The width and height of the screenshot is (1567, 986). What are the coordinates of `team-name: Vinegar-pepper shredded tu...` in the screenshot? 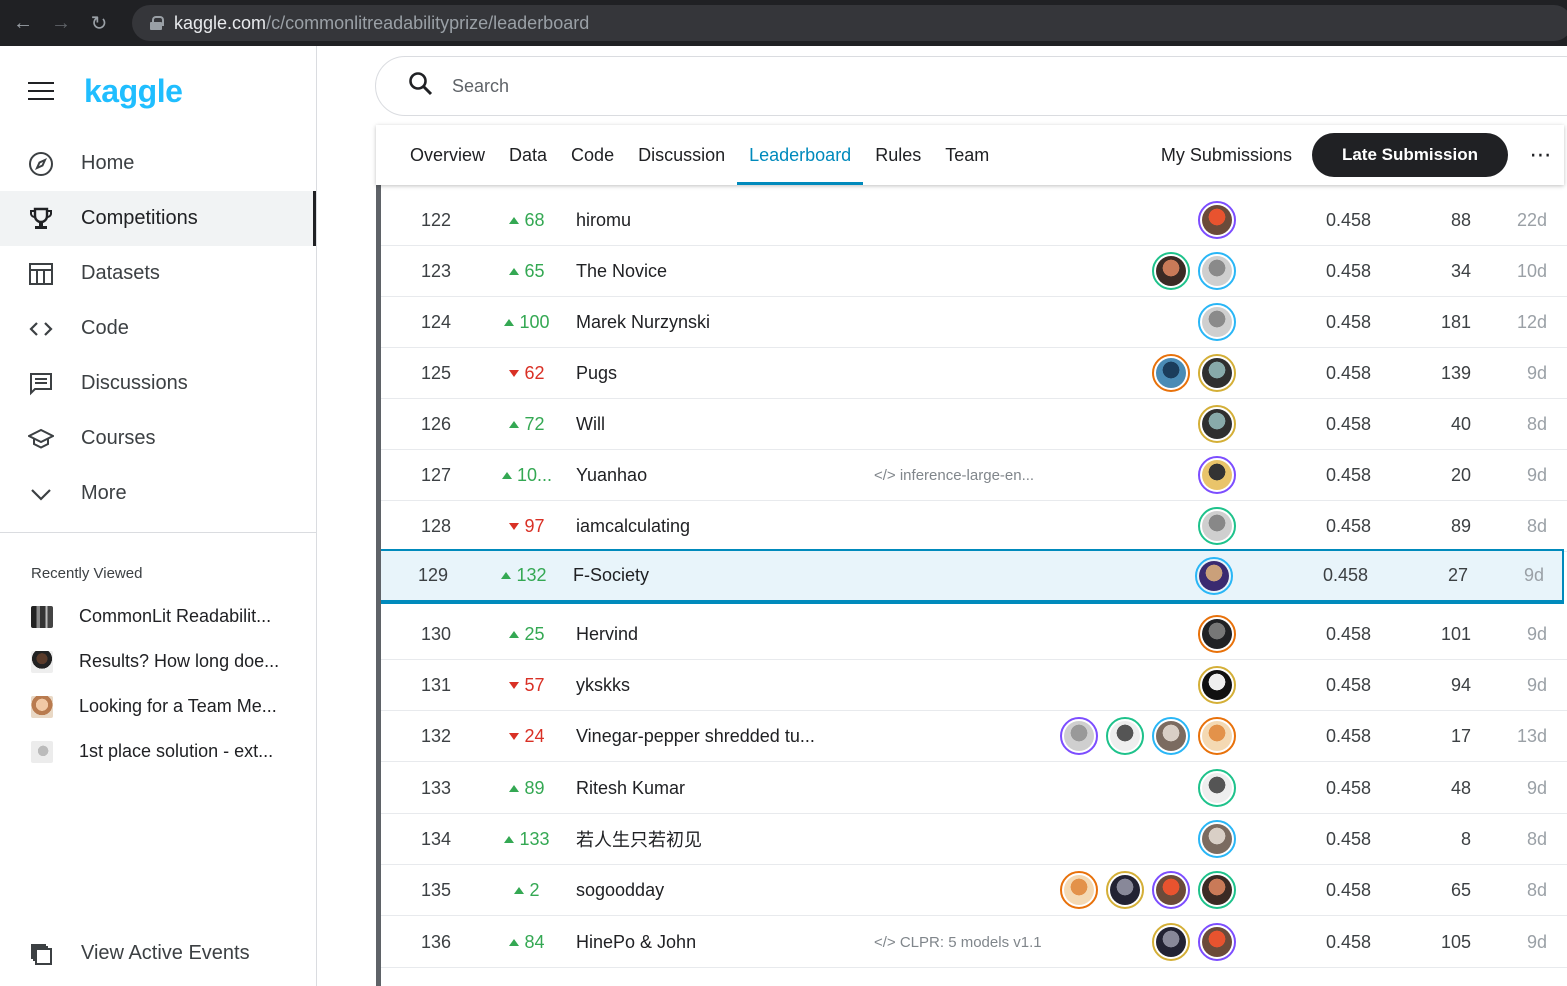 It's located at (721, 736).